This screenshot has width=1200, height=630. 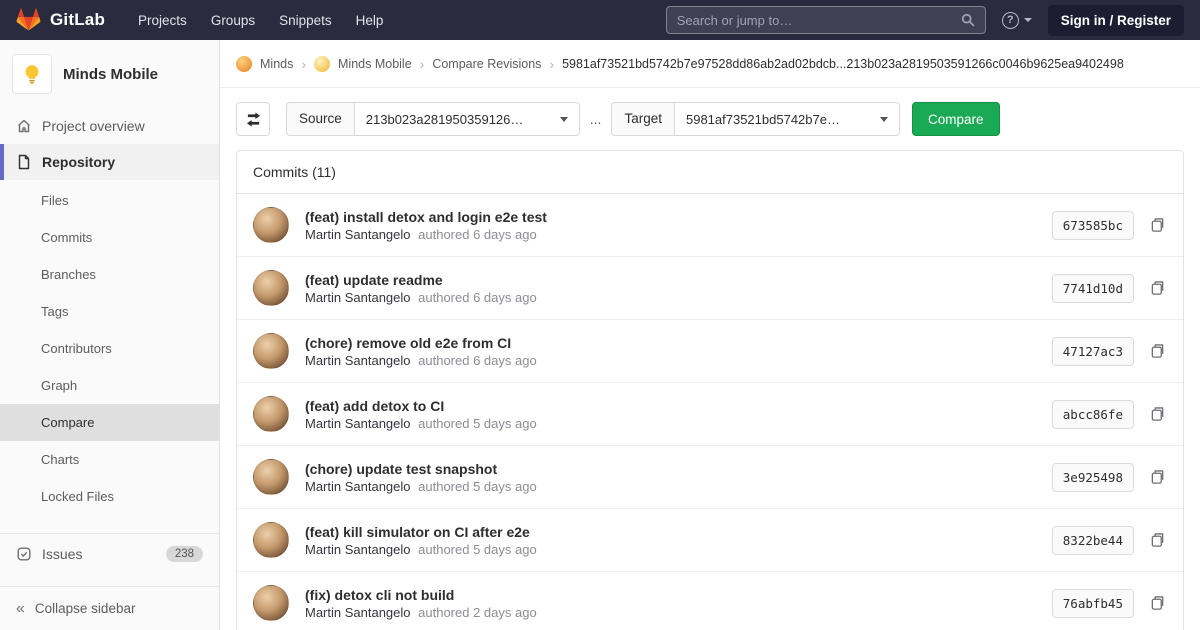 What do you see at coordinates (320, 119) in the screenshot?
I see `source-label: Source` at bounding box center [320, 119].